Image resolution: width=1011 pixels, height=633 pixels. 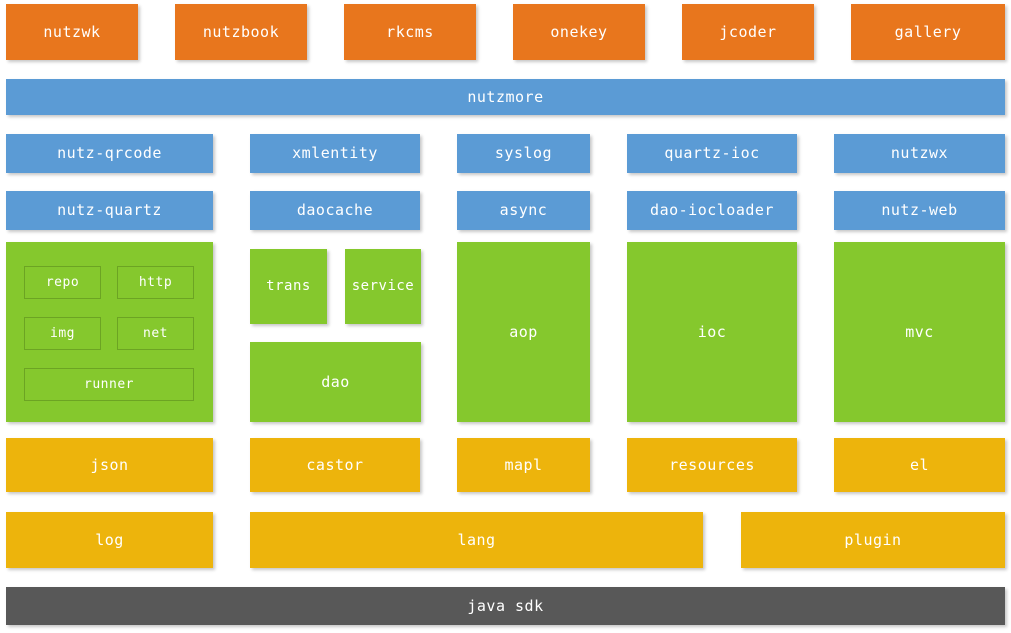 I want to click on module-box-nutzwx: nutzwx, so click(x=919, y=153).